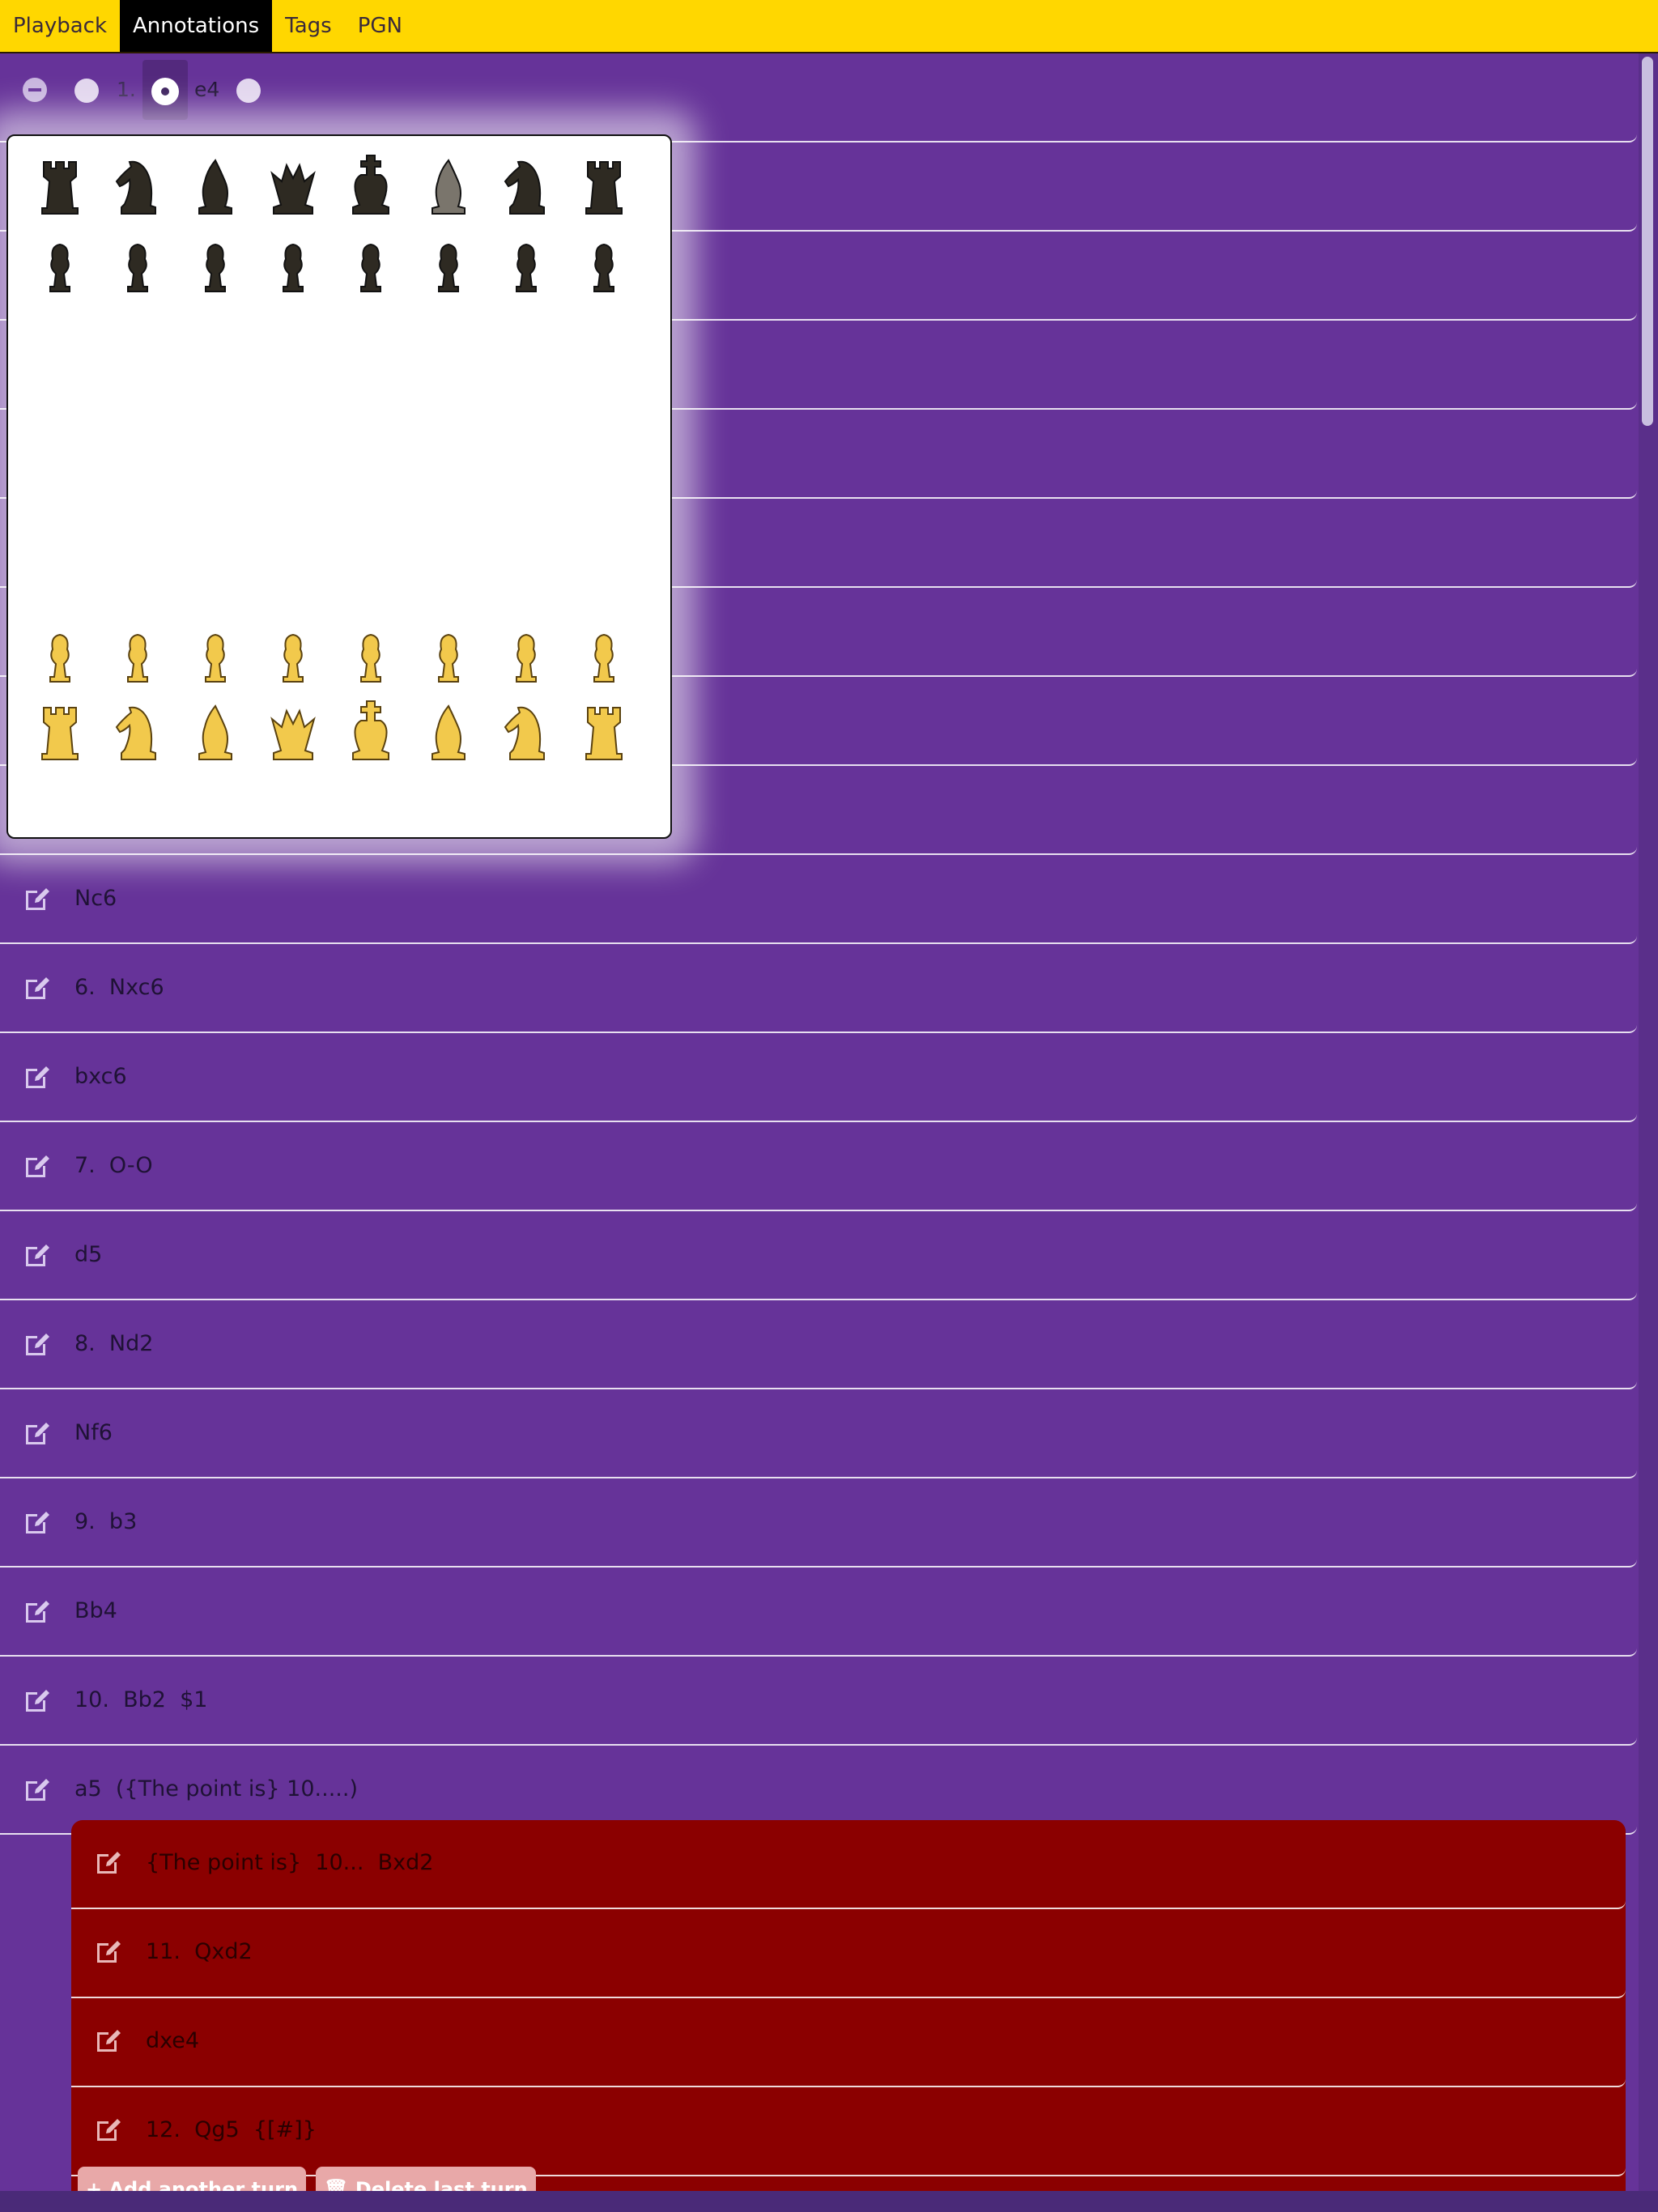 The height and width of the screenshot is (2212, 1658). Describe the element at coordinates (818, 900) in the screenshot. I see `annotation-row: Nc6` at that location.